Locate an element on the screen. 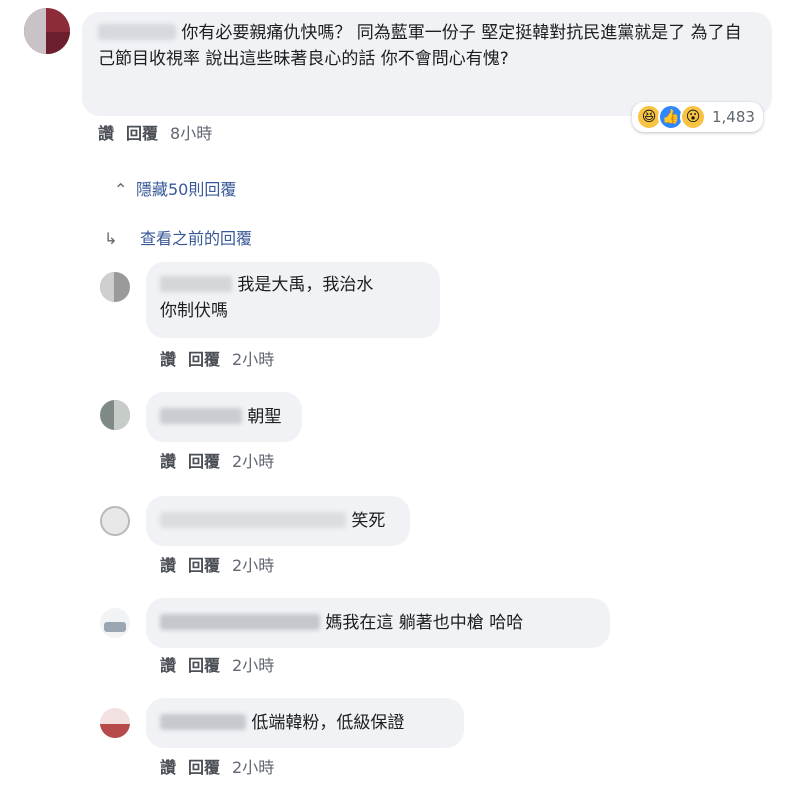  reply-text-line1: 我是大禹，我治水 is located at coordinates (305, 285).